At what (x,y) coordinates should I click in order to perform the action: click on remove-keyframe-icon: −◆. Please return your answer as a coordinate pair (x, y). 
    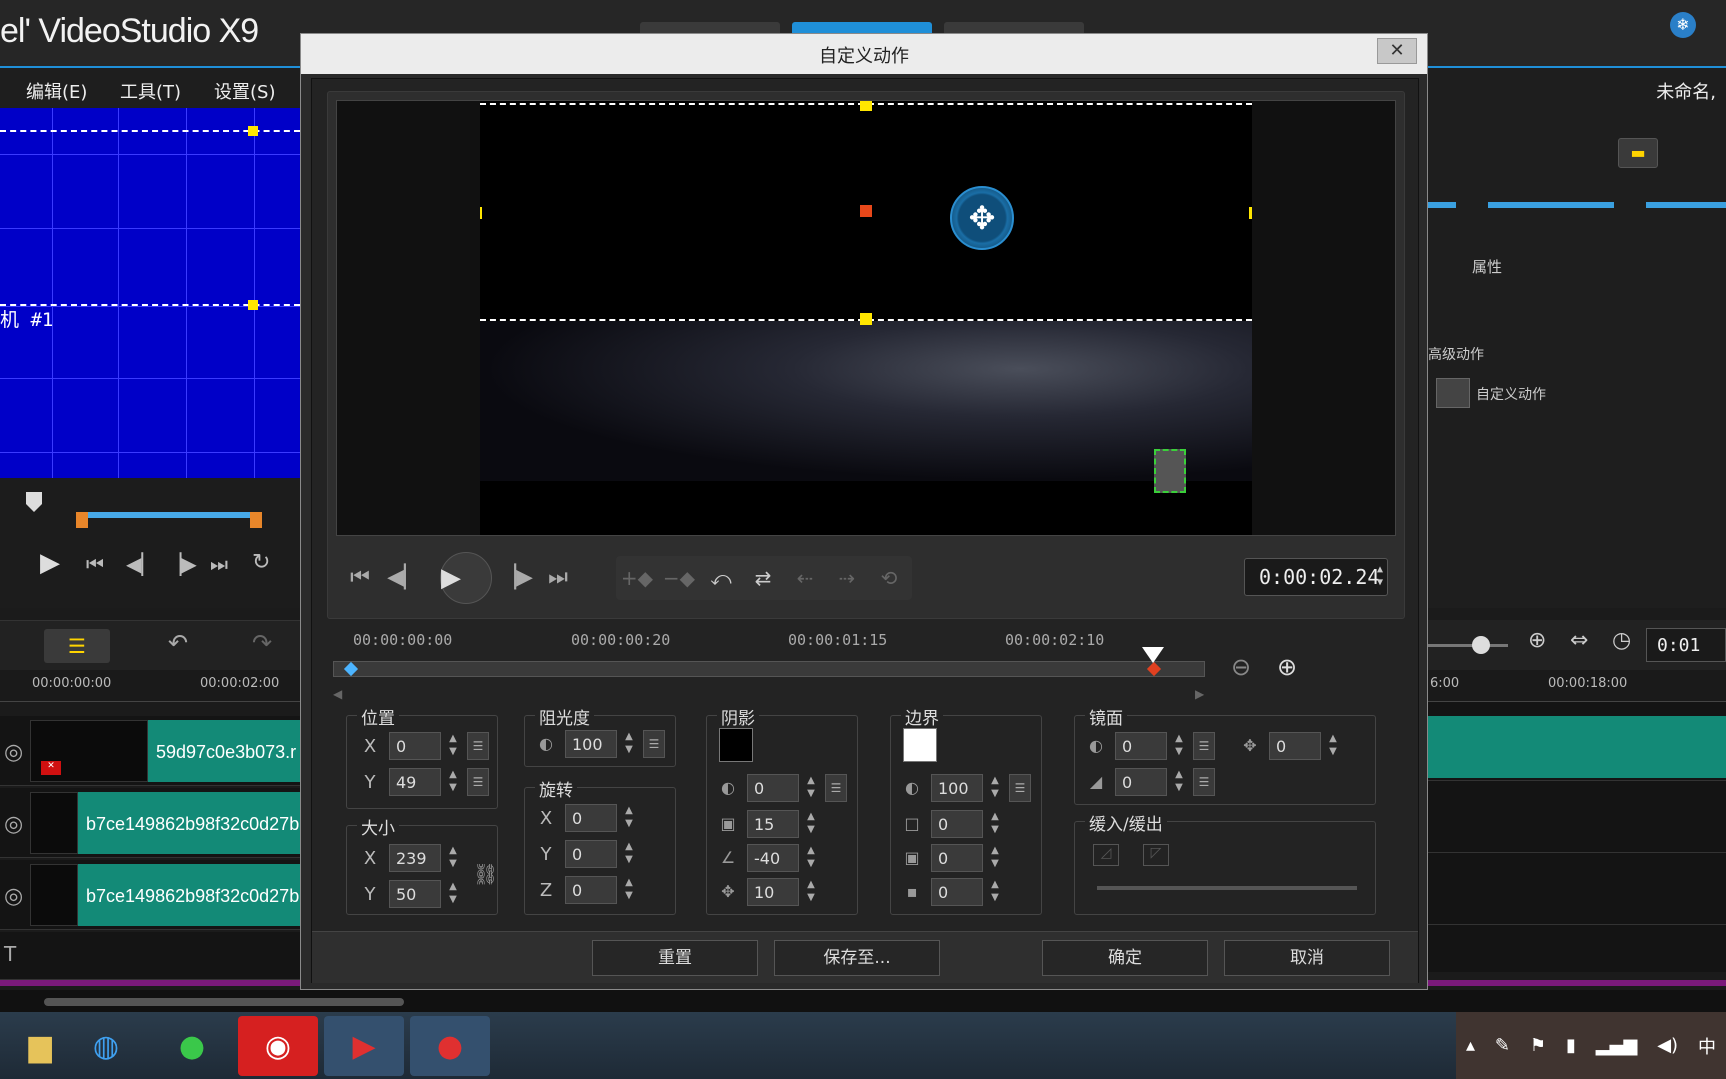
    Looking at the image, I should click on (679, 578).